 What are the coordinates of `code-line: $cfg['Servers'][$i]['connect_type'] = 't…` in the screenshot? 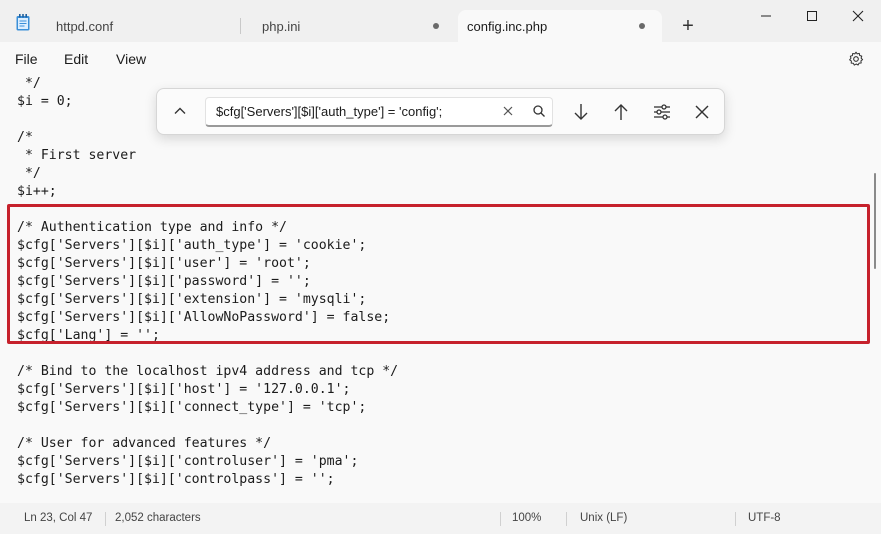 It's located at (192, 407).